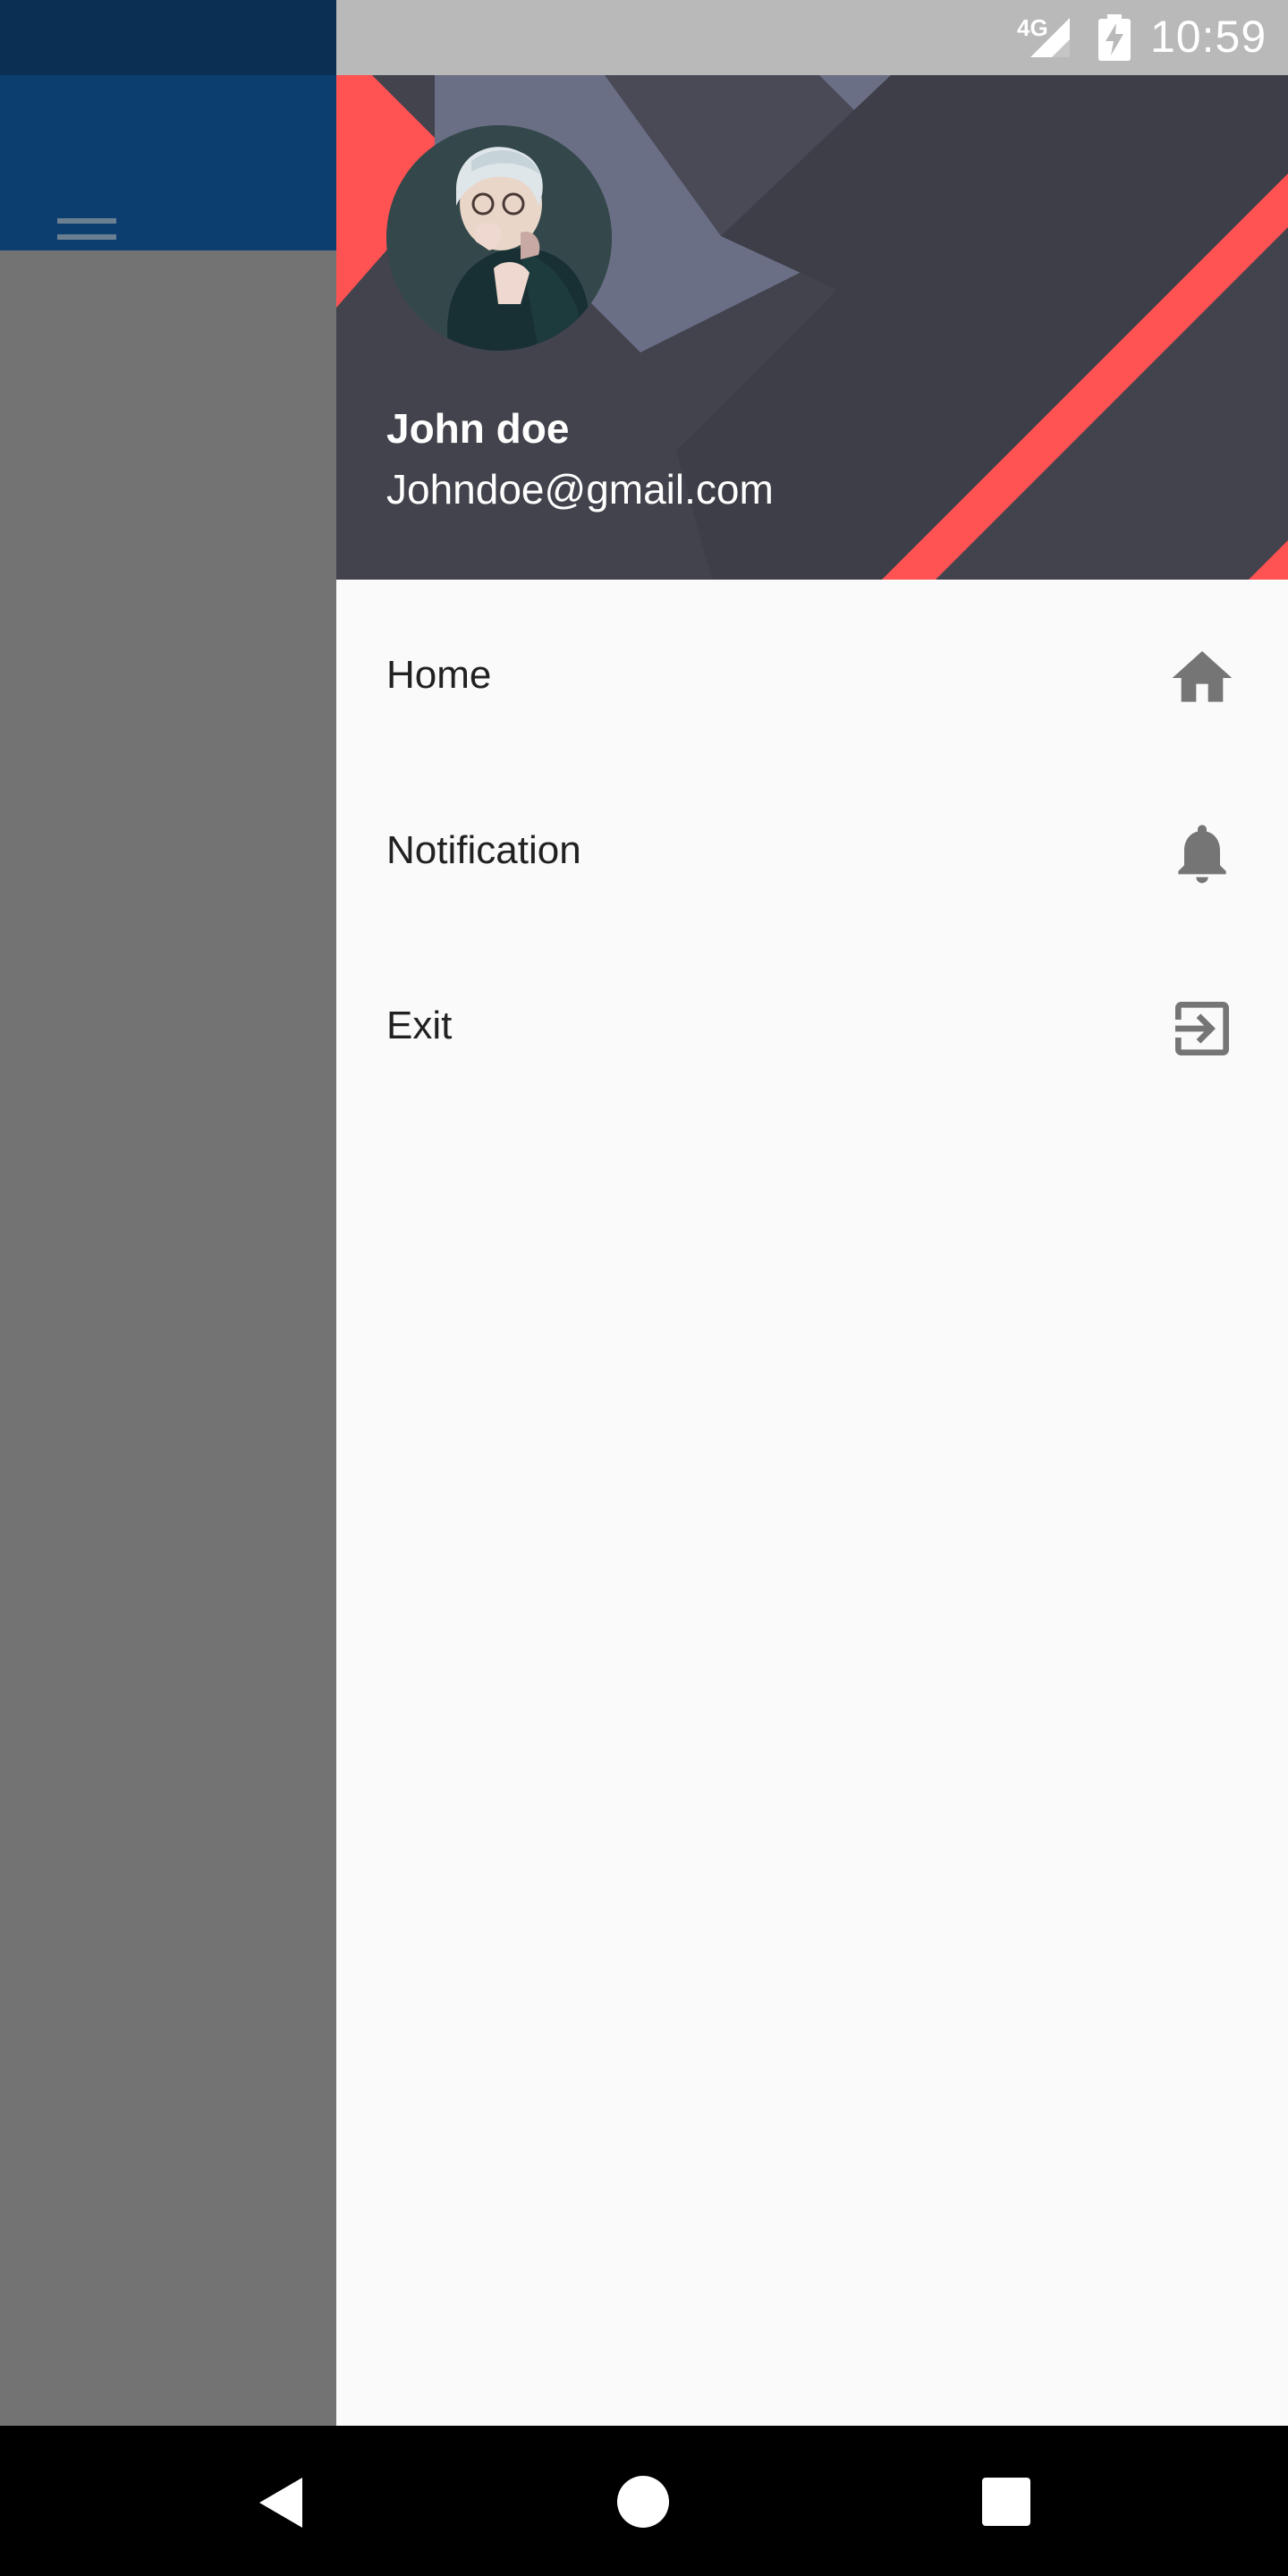 The height and width of the screenshot is (2576, 1288). I want to click on drawer-header: John doe Johndoe@gmail.com, so click(812, 327).